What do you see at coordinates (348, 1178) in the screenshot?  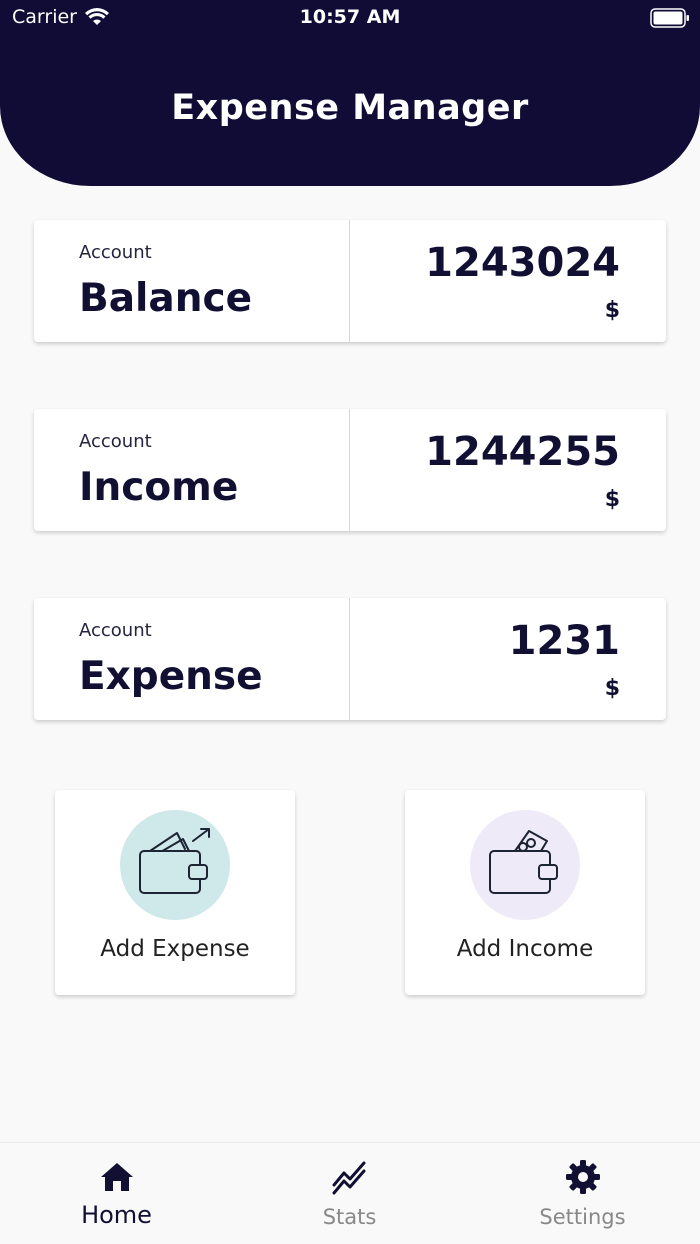 I see `stats-icon` at bounding box center [348, 1178].